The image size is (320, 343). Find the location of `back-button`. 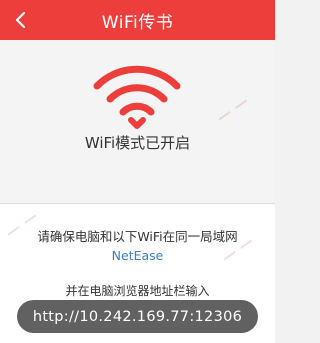

back-button is located at coordinates (20, 20).